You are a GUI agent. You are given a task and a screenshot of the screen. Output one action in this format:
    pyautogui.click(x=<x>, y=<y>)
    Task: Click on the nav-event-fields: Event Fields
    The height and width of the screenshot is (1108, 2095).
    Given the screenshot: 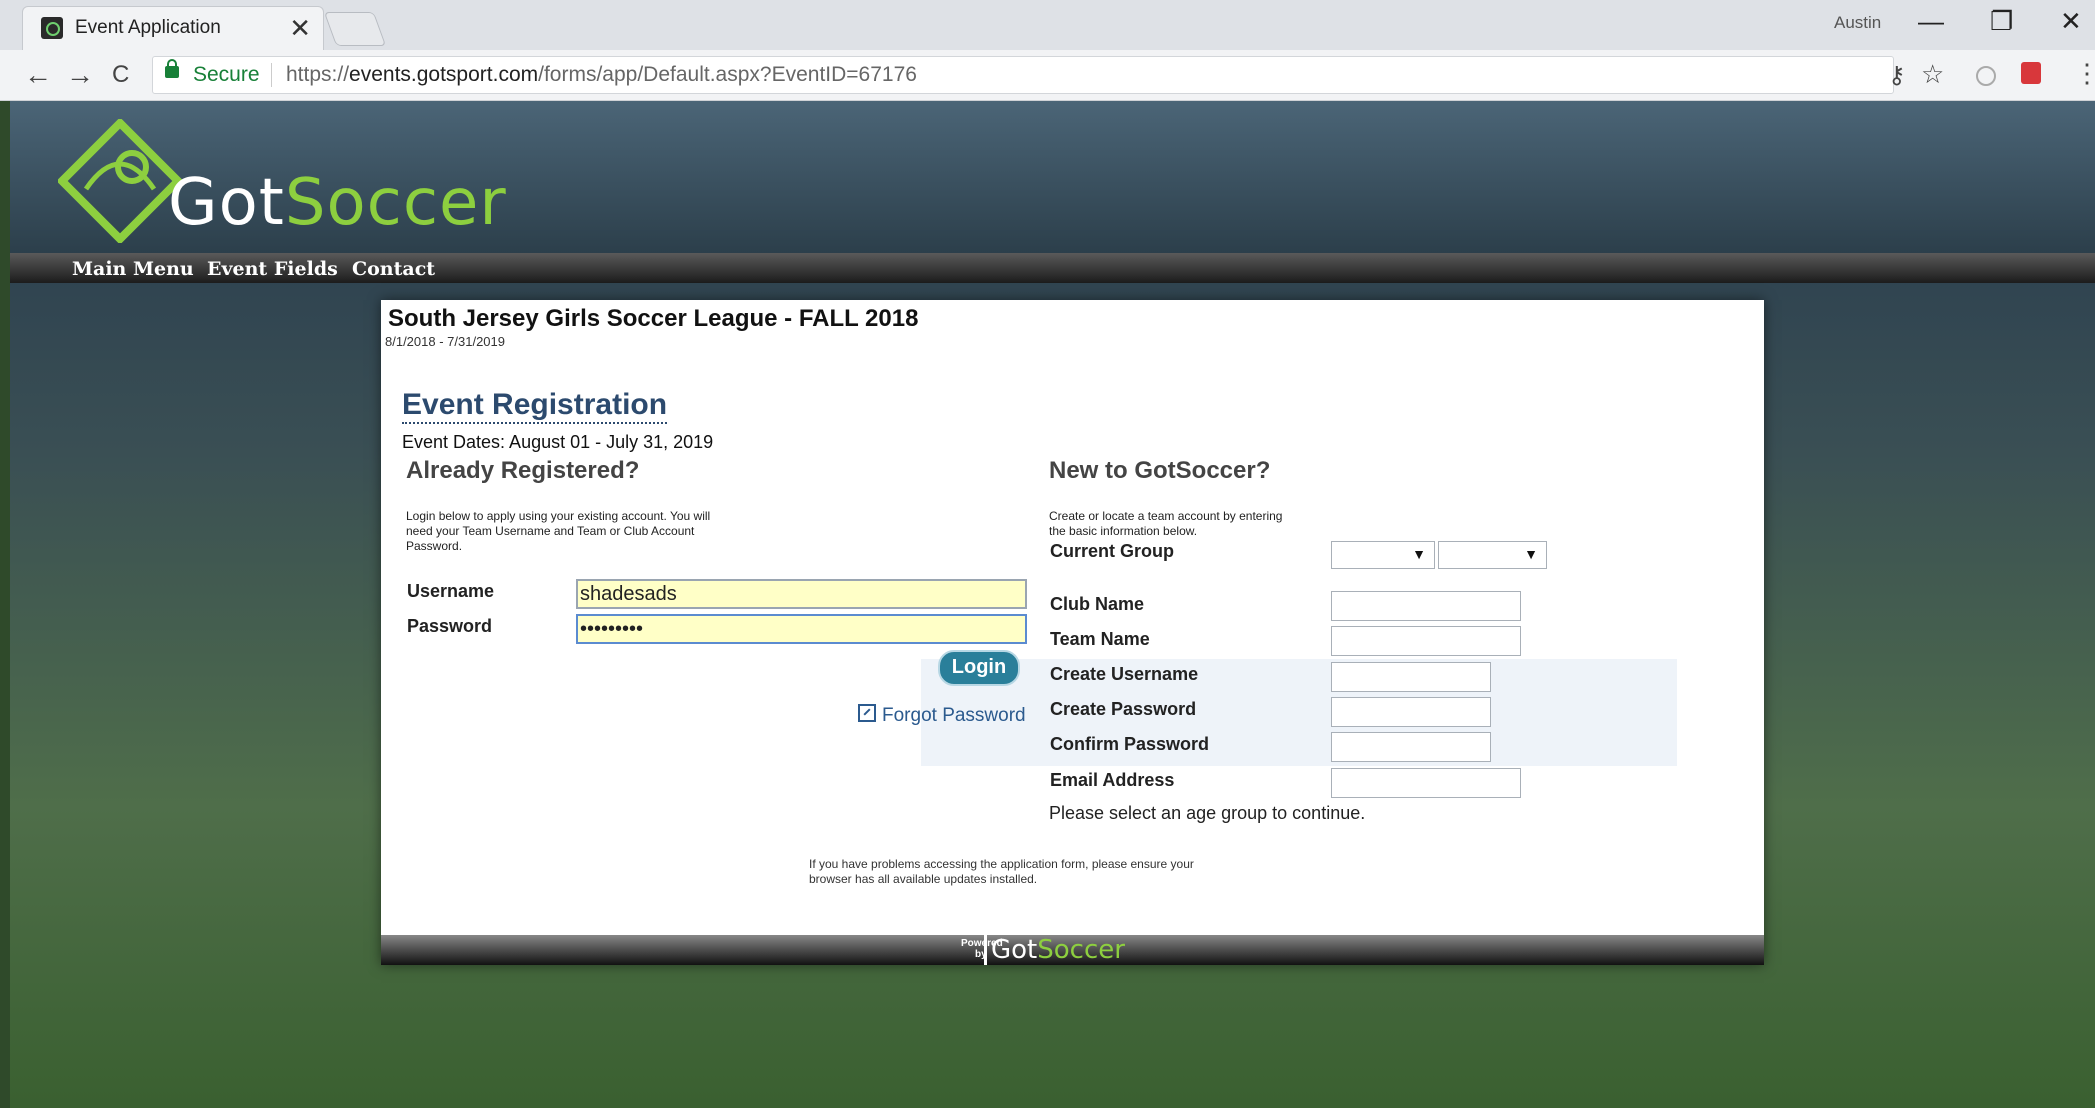 What is the action you would take?
    pyautogui.click(x=272, y=269)
    